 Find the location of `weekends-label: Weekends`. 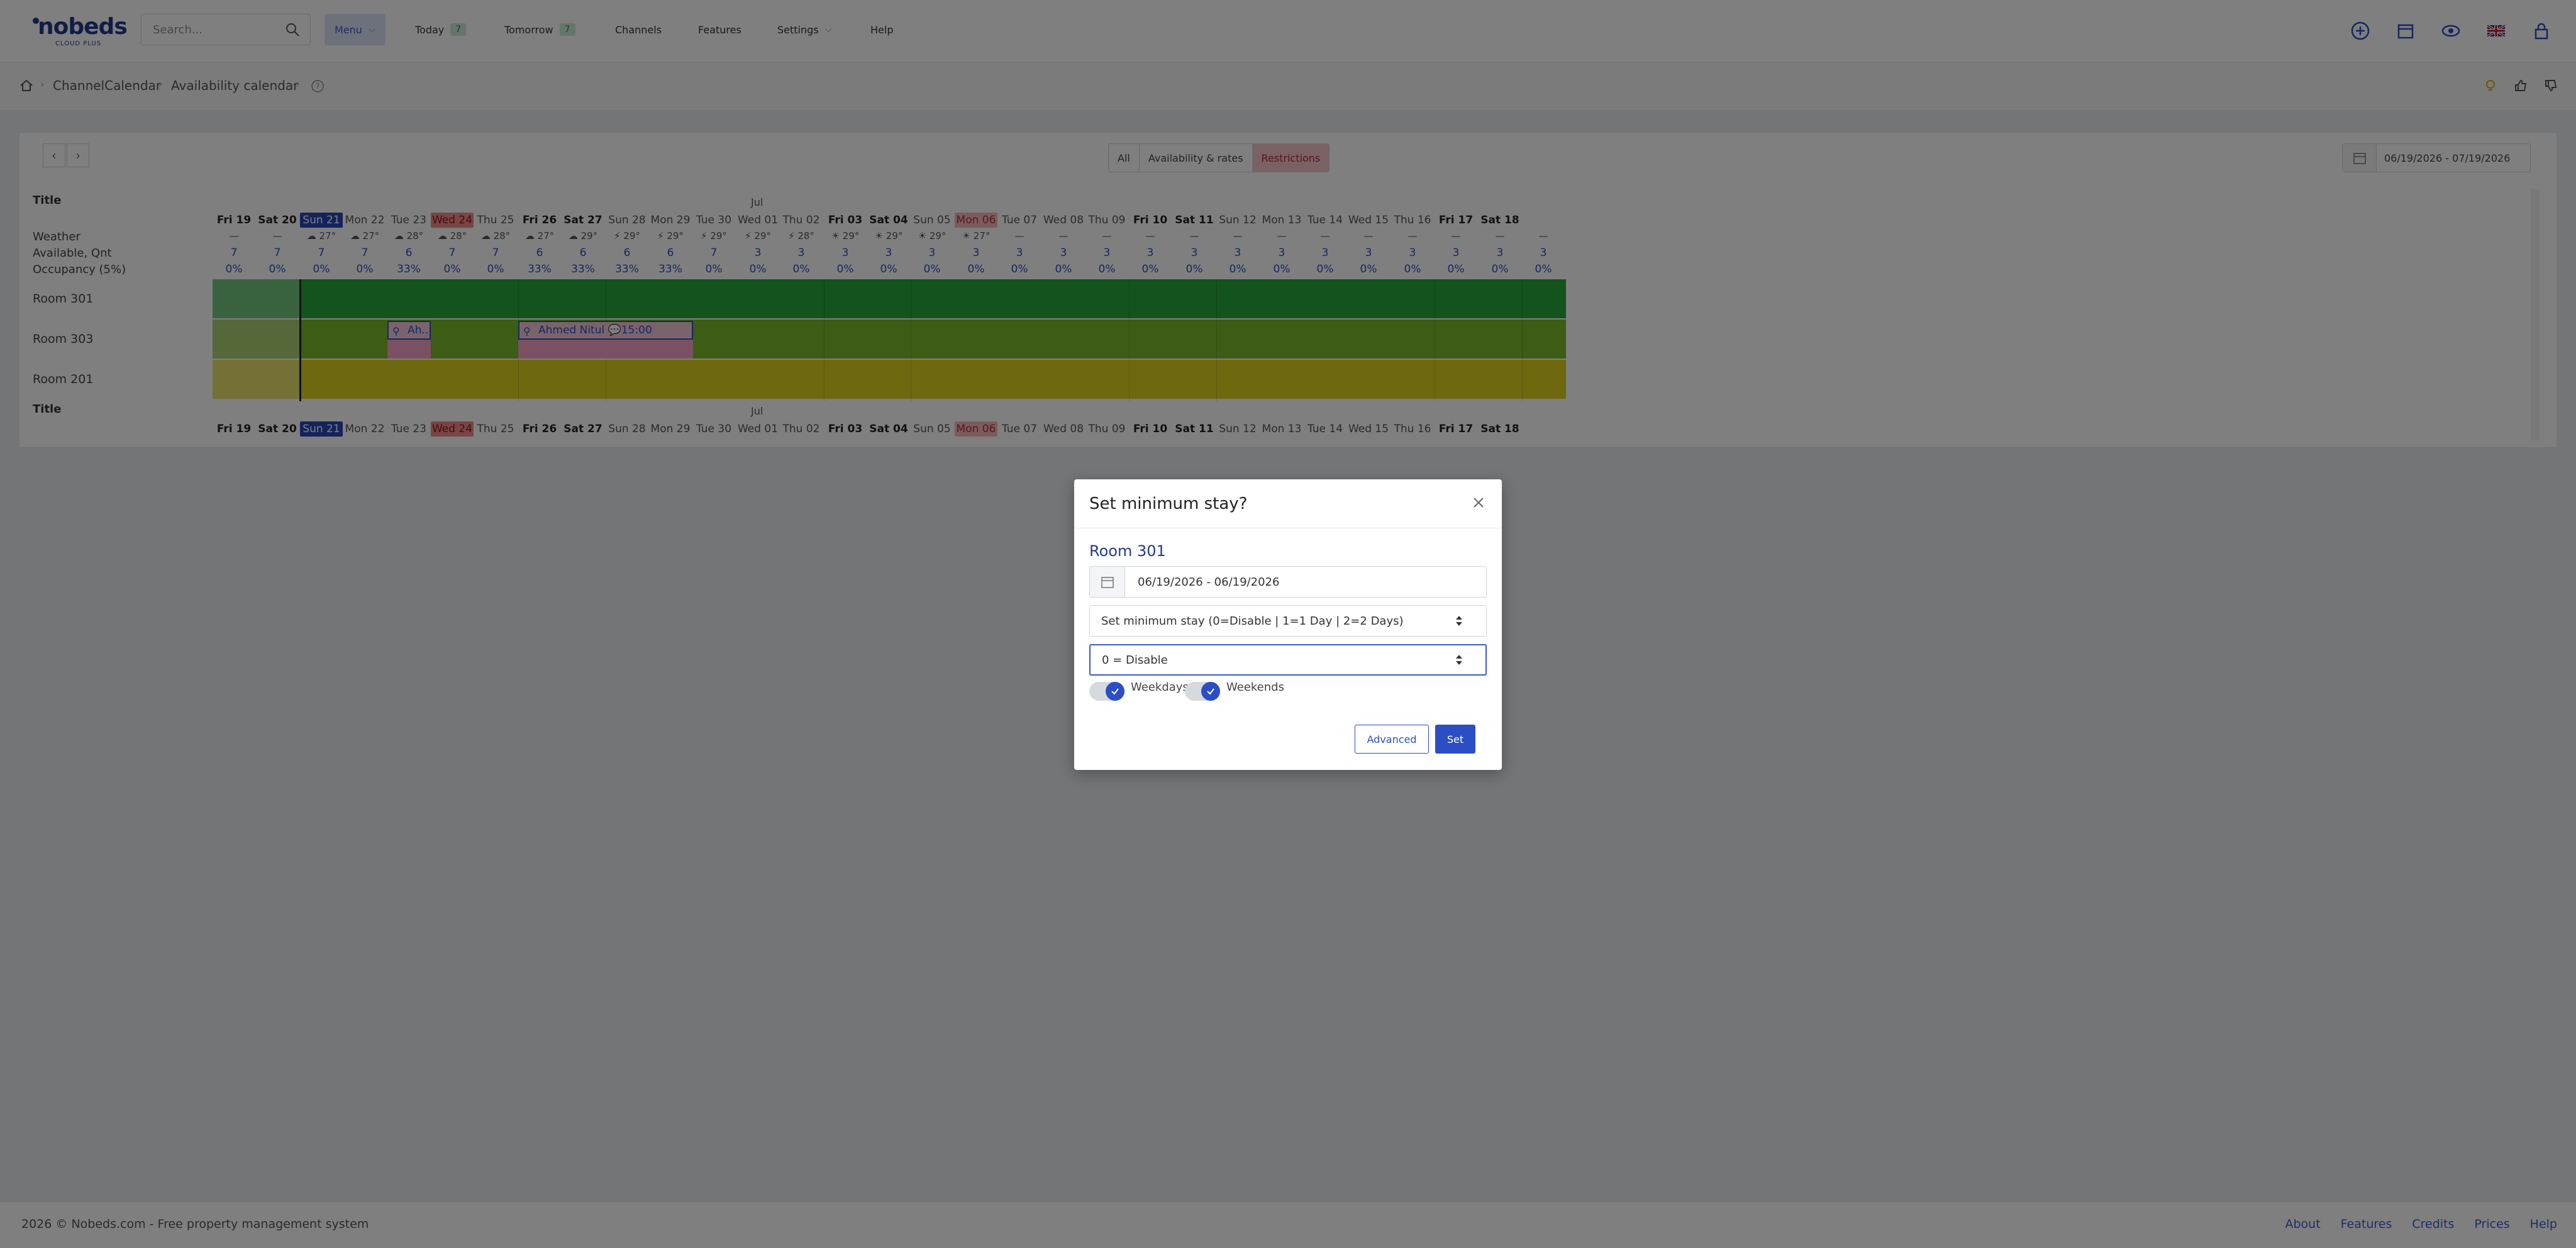

weekends-label: Weekends is located at coordinates (1255, 687).